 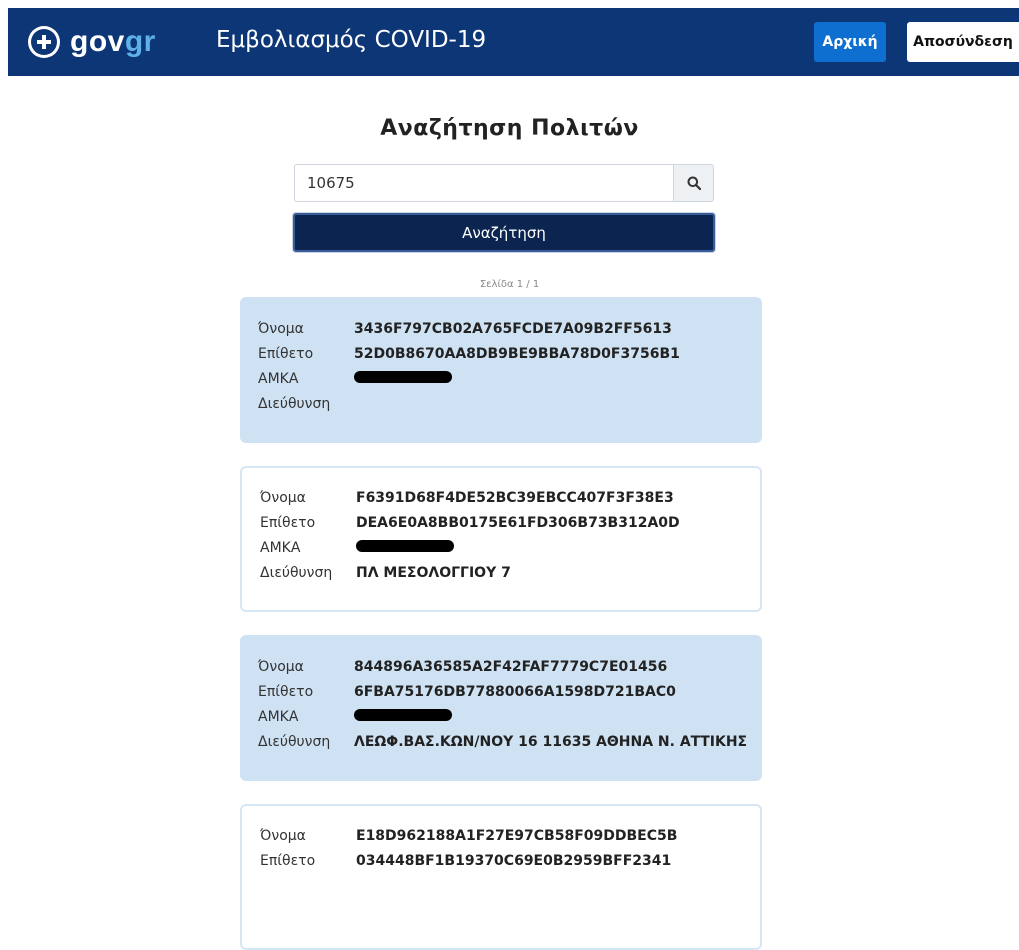 I want to click on page-title: Αναζήτηση Πολιτών, so click(x=509, y=128).